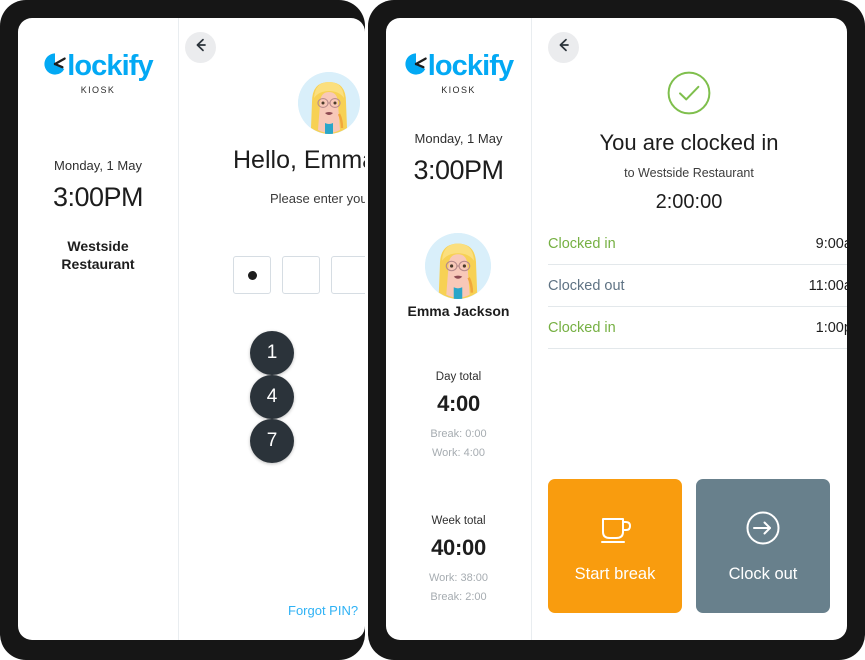  What do you see at coordinates (98, 165) in the screenshot?
I see `clock-date: Monday, 1 May` at bounding box center [98, 165].